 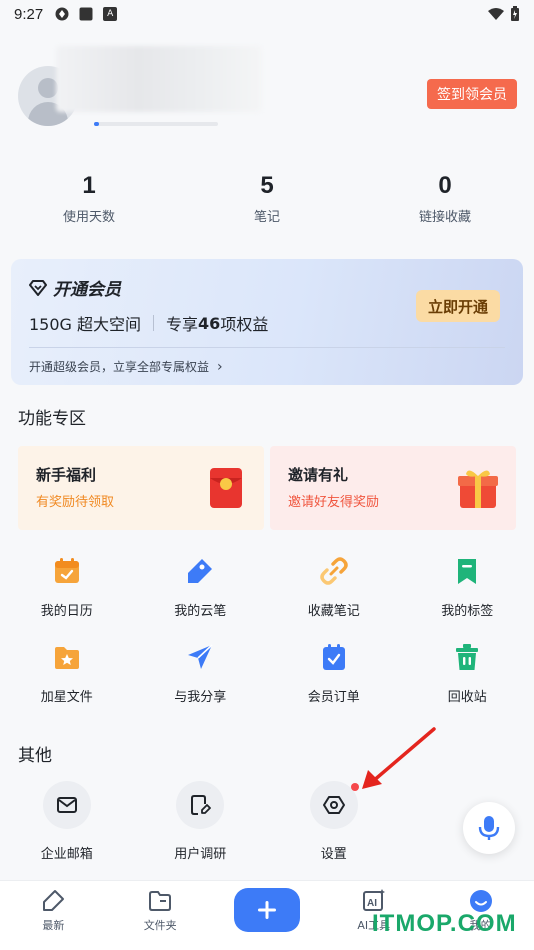 I want to click on bookmark-icon, so click(x=467, y=571).